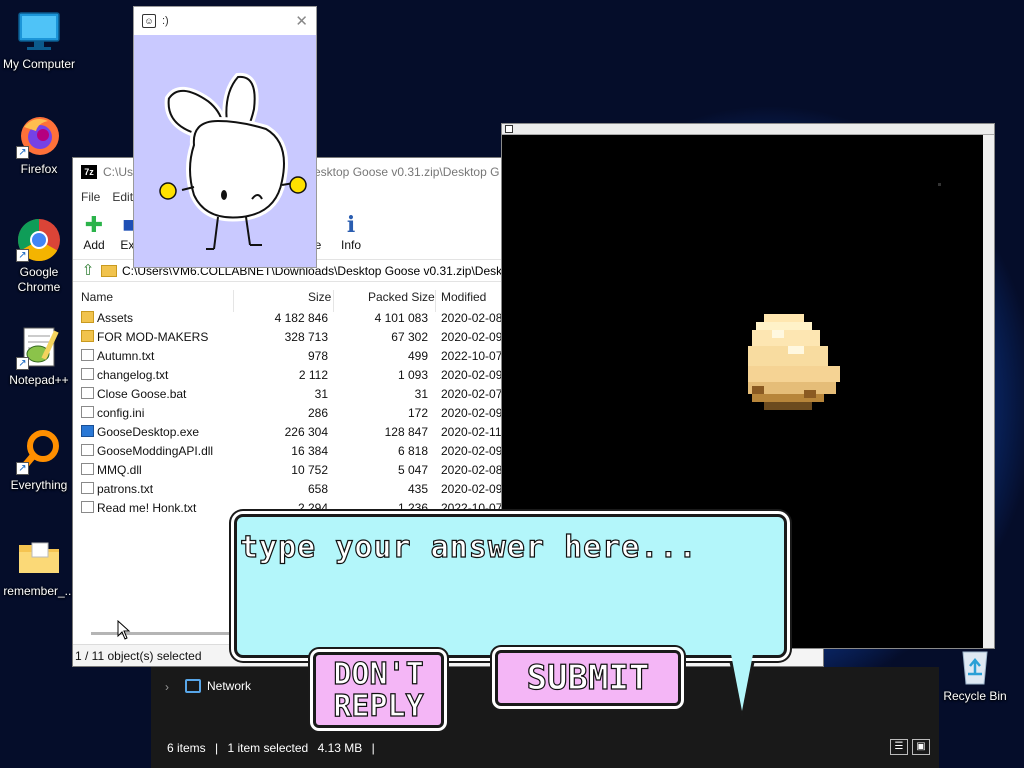 The height and width of the screenshot is (768, 1024). What do you see at coordinates (588, 678) in the screenshot?
I see `submit-button: SUBMIT` at bounding box center [588, 678].